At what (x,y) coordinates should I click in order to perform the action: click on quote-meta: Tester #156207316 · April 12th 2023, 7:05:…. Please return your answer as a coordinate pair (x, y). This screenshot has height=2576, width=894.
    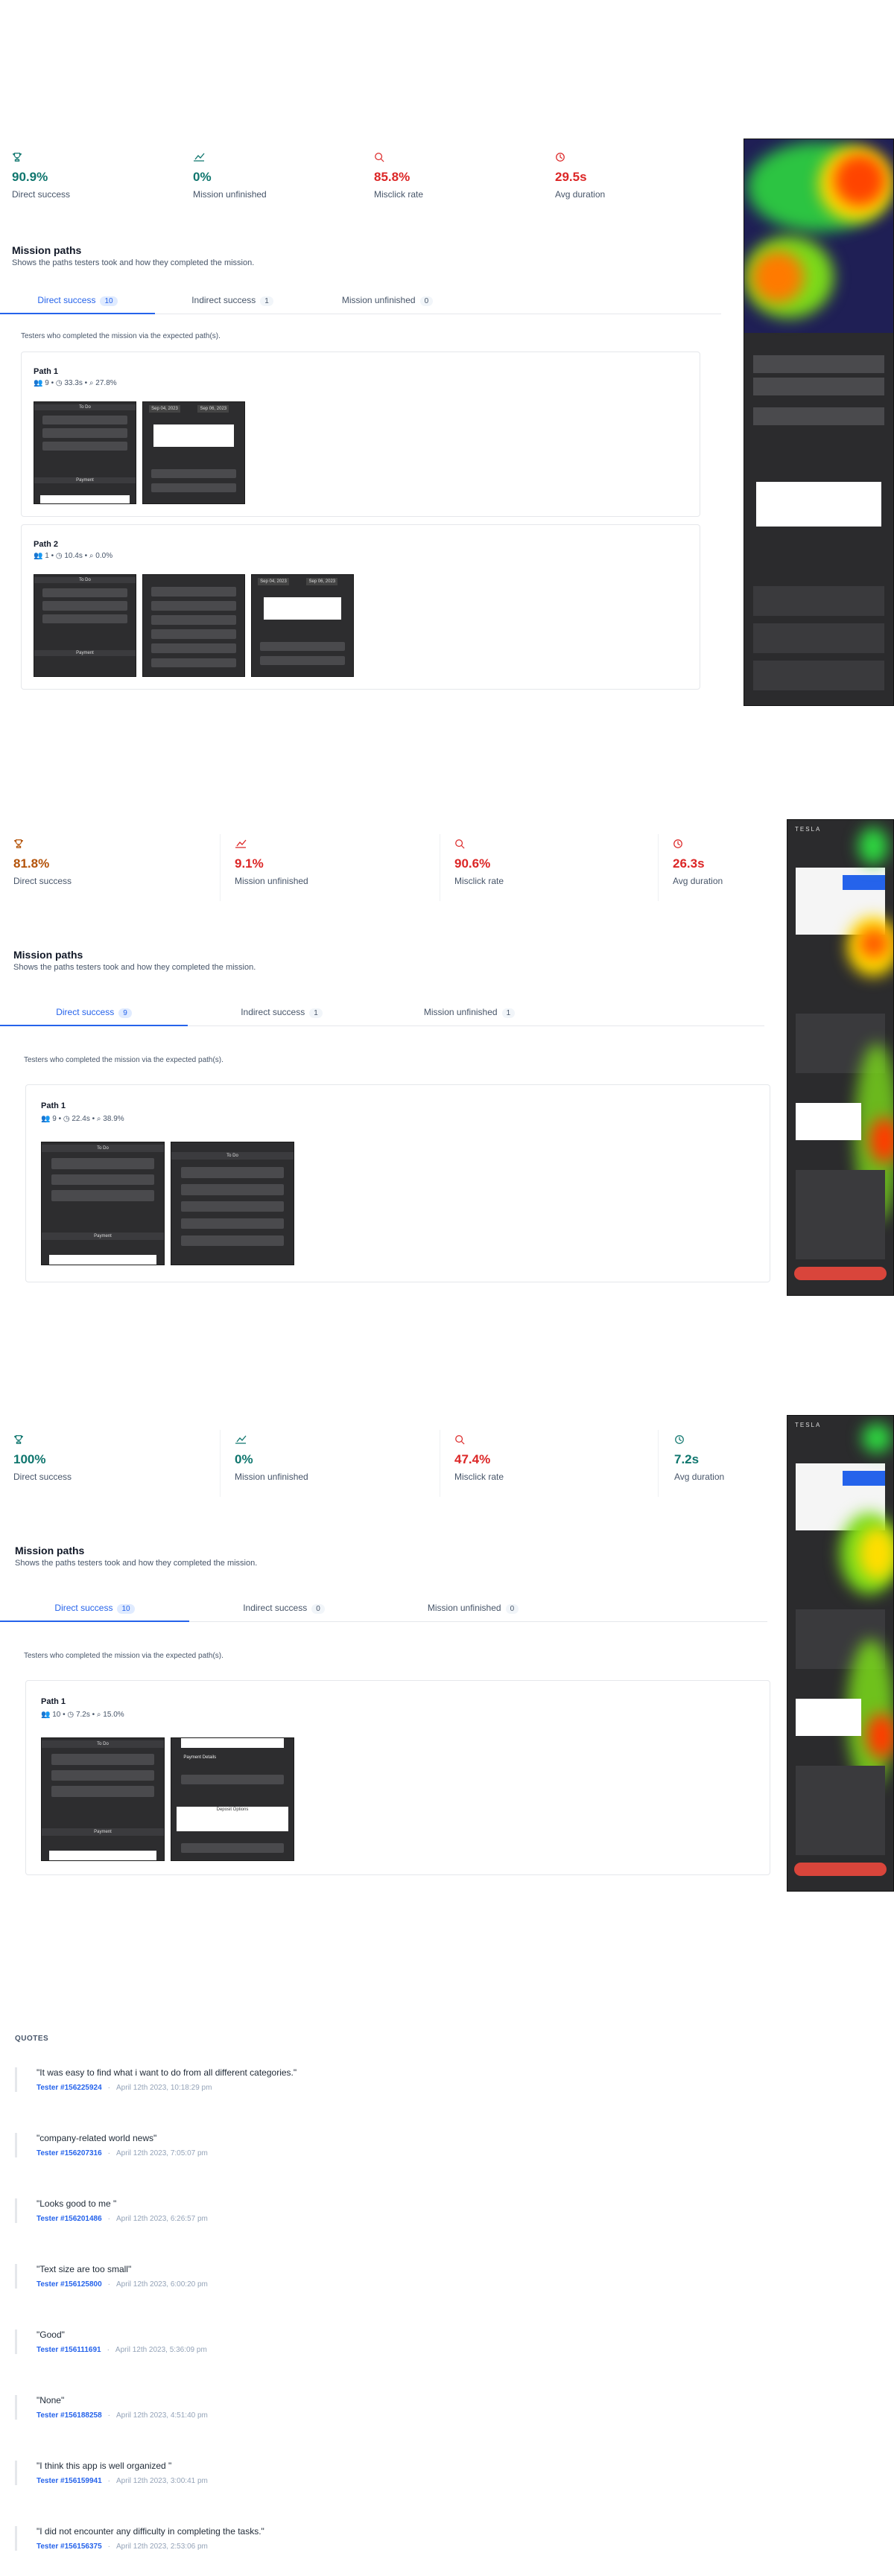
    Looking at the image, I should click on (122, 2153).